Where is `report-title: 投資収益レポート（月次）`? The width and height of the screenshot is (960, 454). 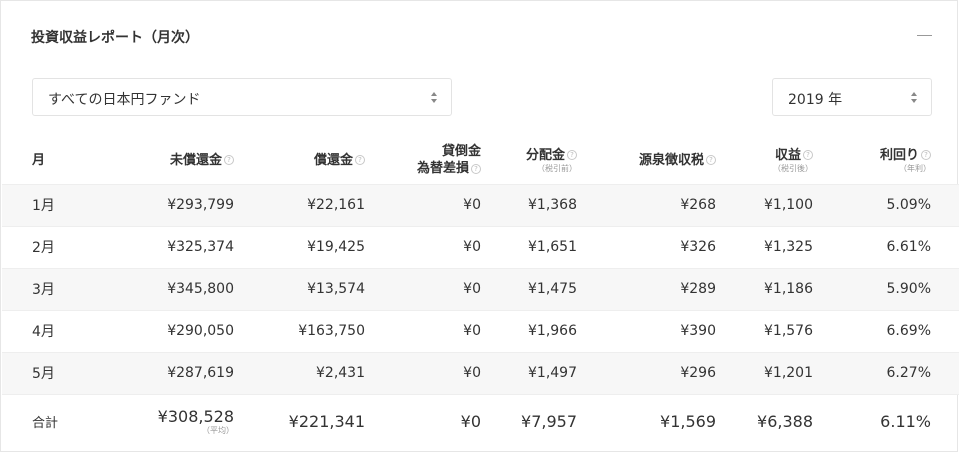 report-title: 投資収益レポート（月次） is located at coordinates (115, 38).